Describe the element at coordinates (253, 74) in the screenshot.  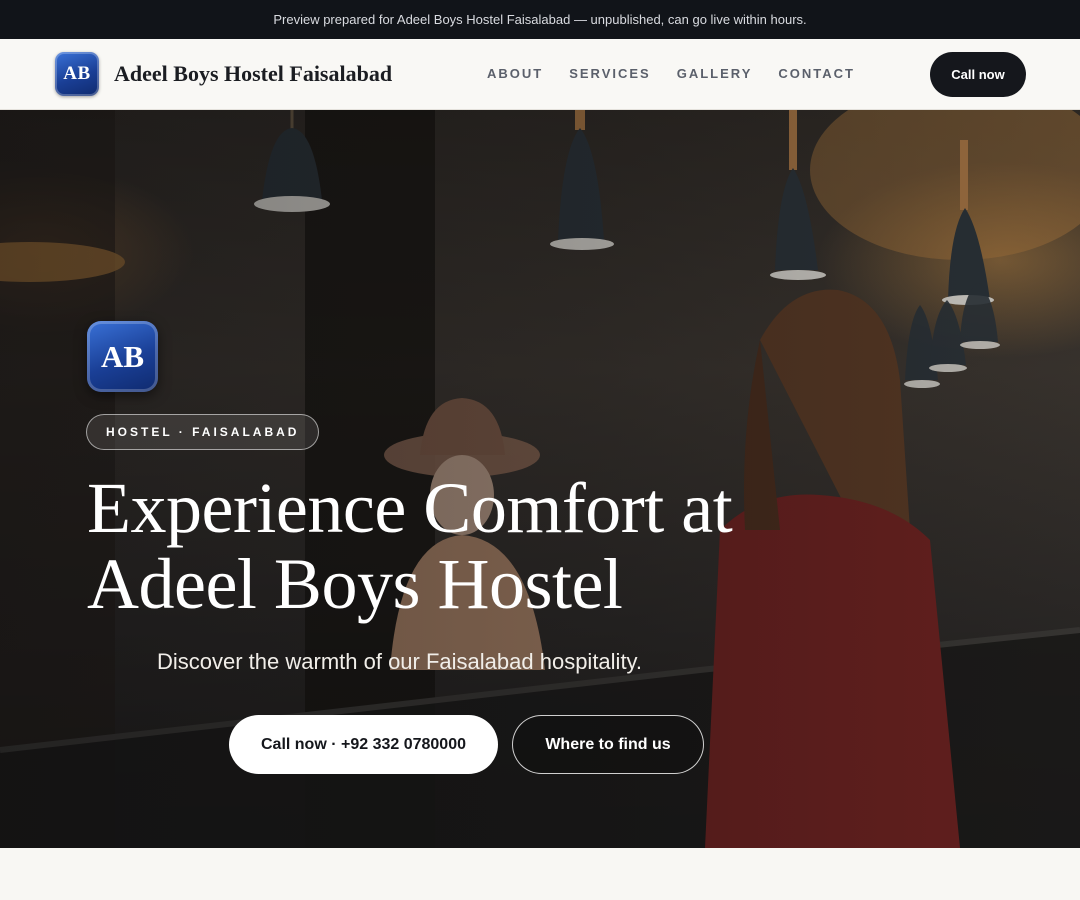
I see `brand-name: Adeel Boys Hostel Faisalabad` at that location.